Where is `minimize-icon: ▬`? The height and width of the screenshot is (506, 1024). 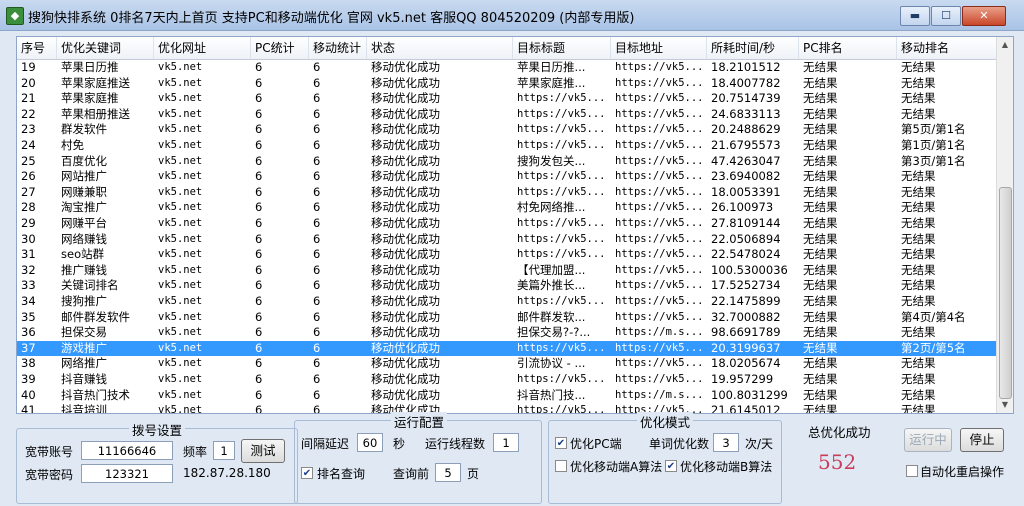 minimize-icon: ▬ is located at coordinates (915, 16).